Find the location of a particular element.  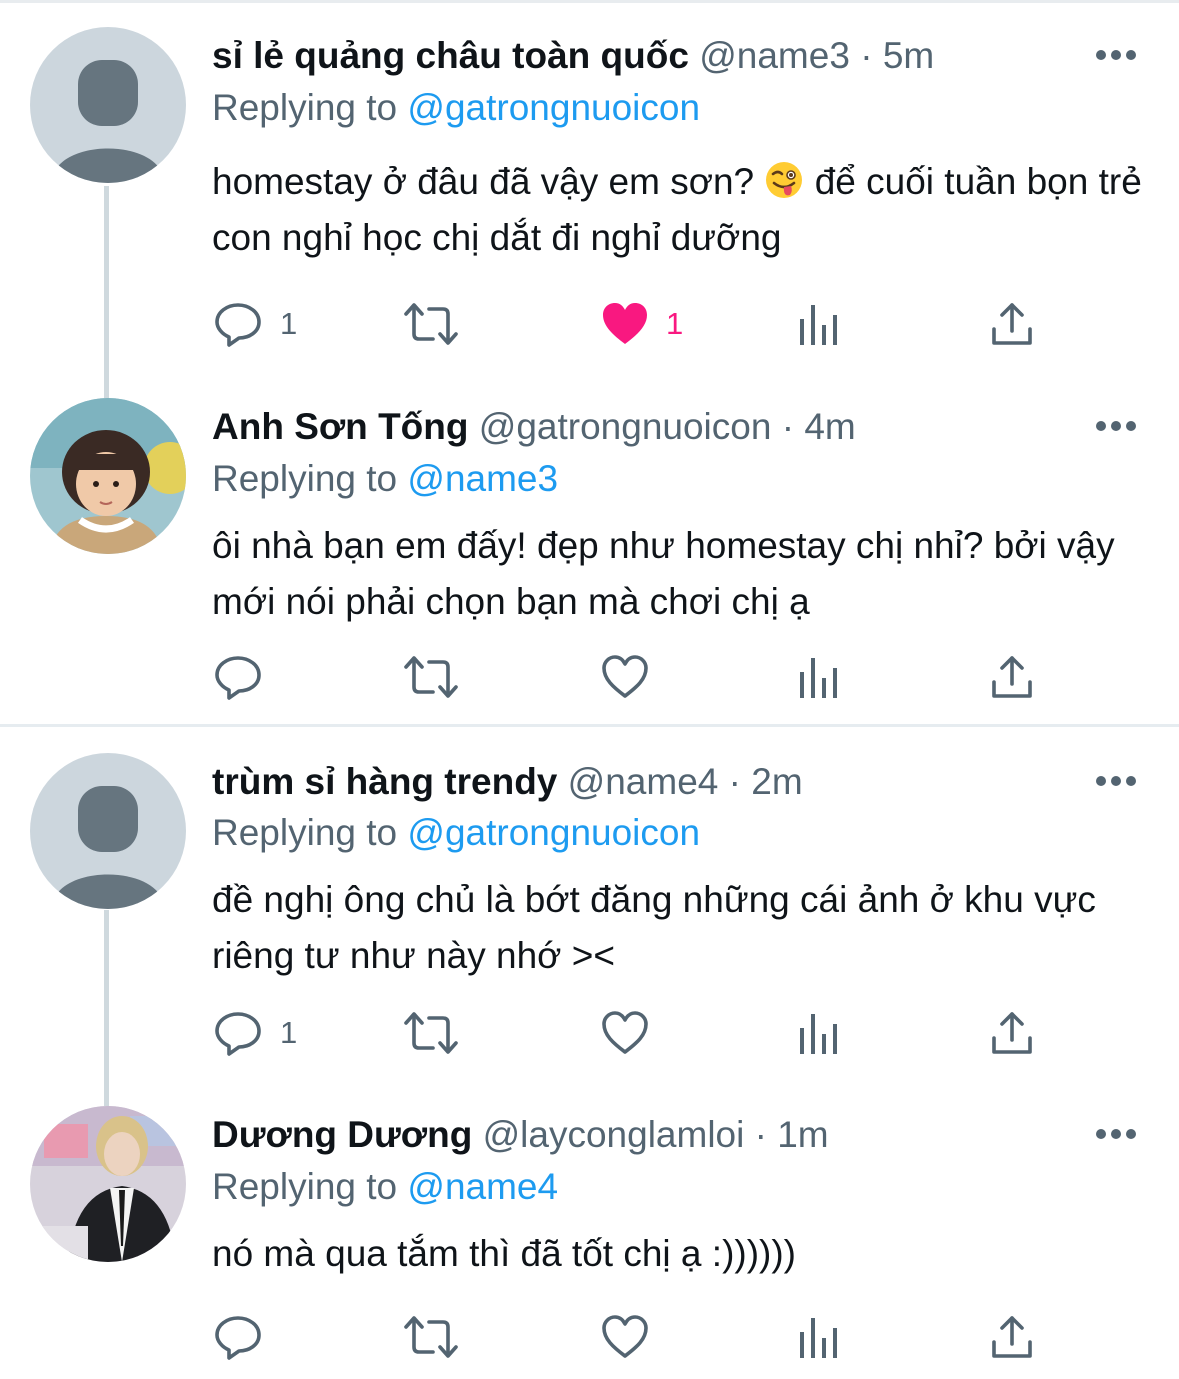

mention-link: @name4 is located at coordinates (482, 1186).